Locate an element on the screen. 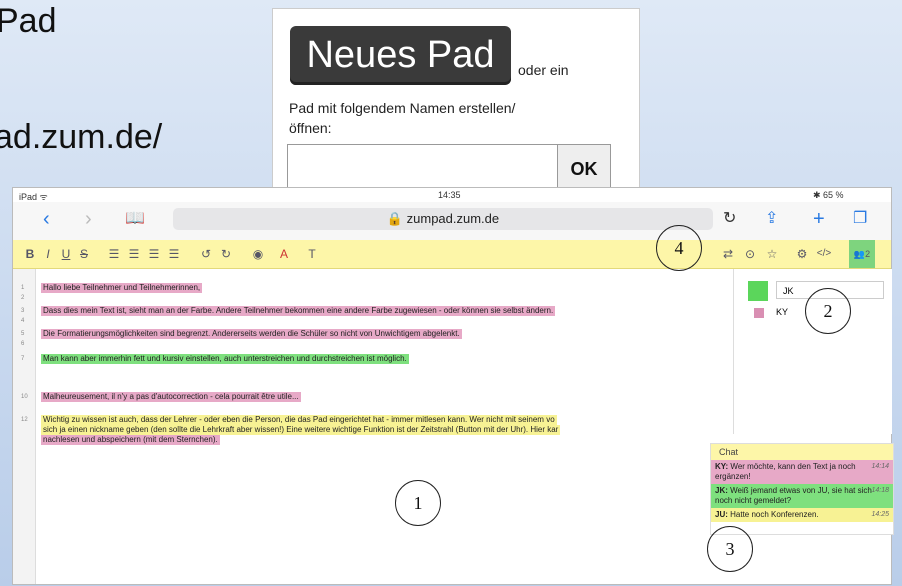 Image resolution: width=902 pixels, height=586 pixels. callout-4: 4 is located at coordinates (679, 248).